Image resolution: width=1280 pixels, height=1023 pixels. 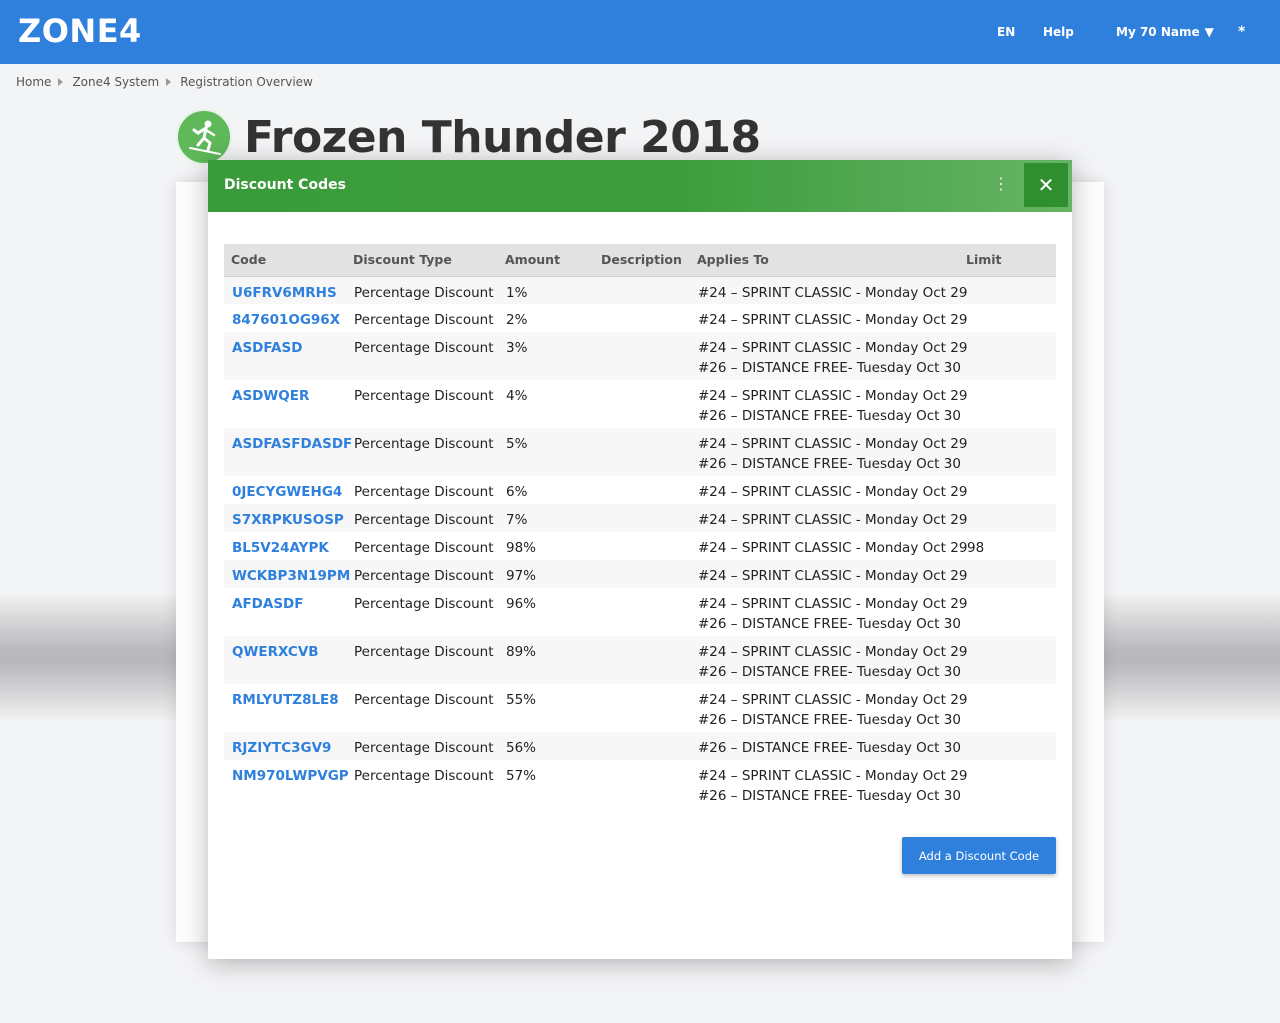 What do you see at coordinates (285, 260) in the screenshot?
I see `column-header-code: Code` at bounding box center [285, 260].